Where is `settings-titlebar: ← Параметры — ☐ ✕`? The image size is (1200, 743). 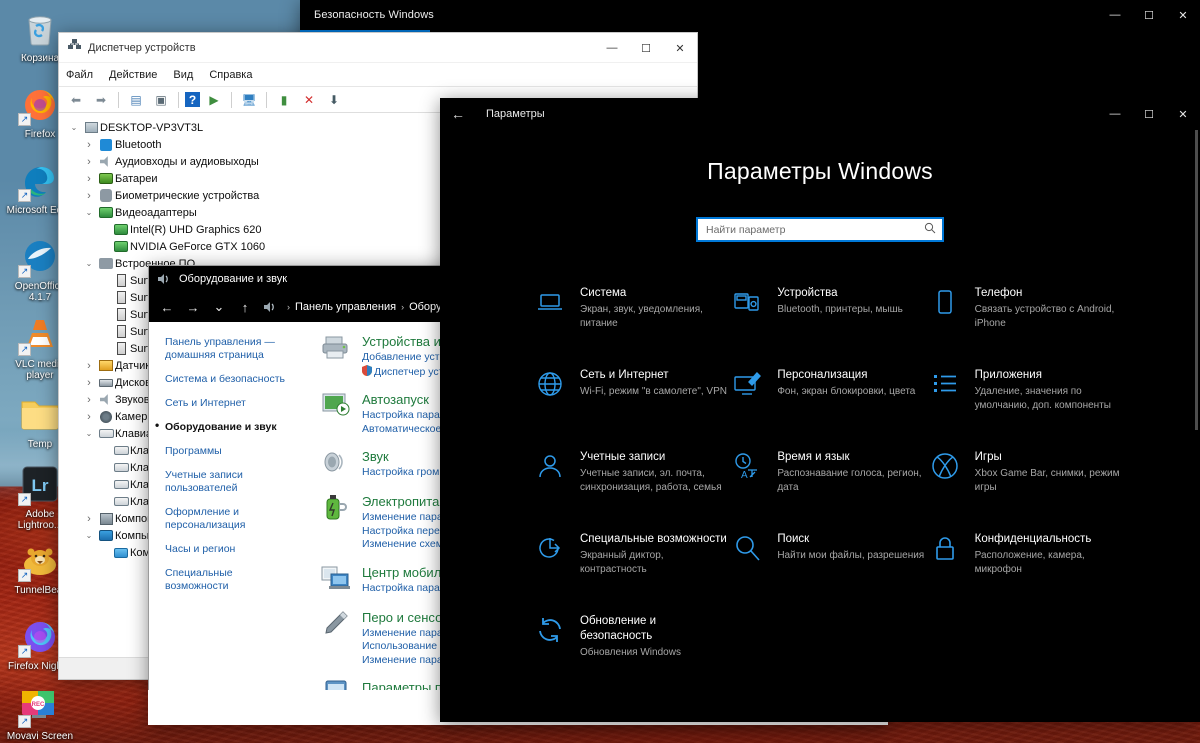 settings-titlebar: ← Параметры — ☐ ✕ is located at coordinates (820, 114).